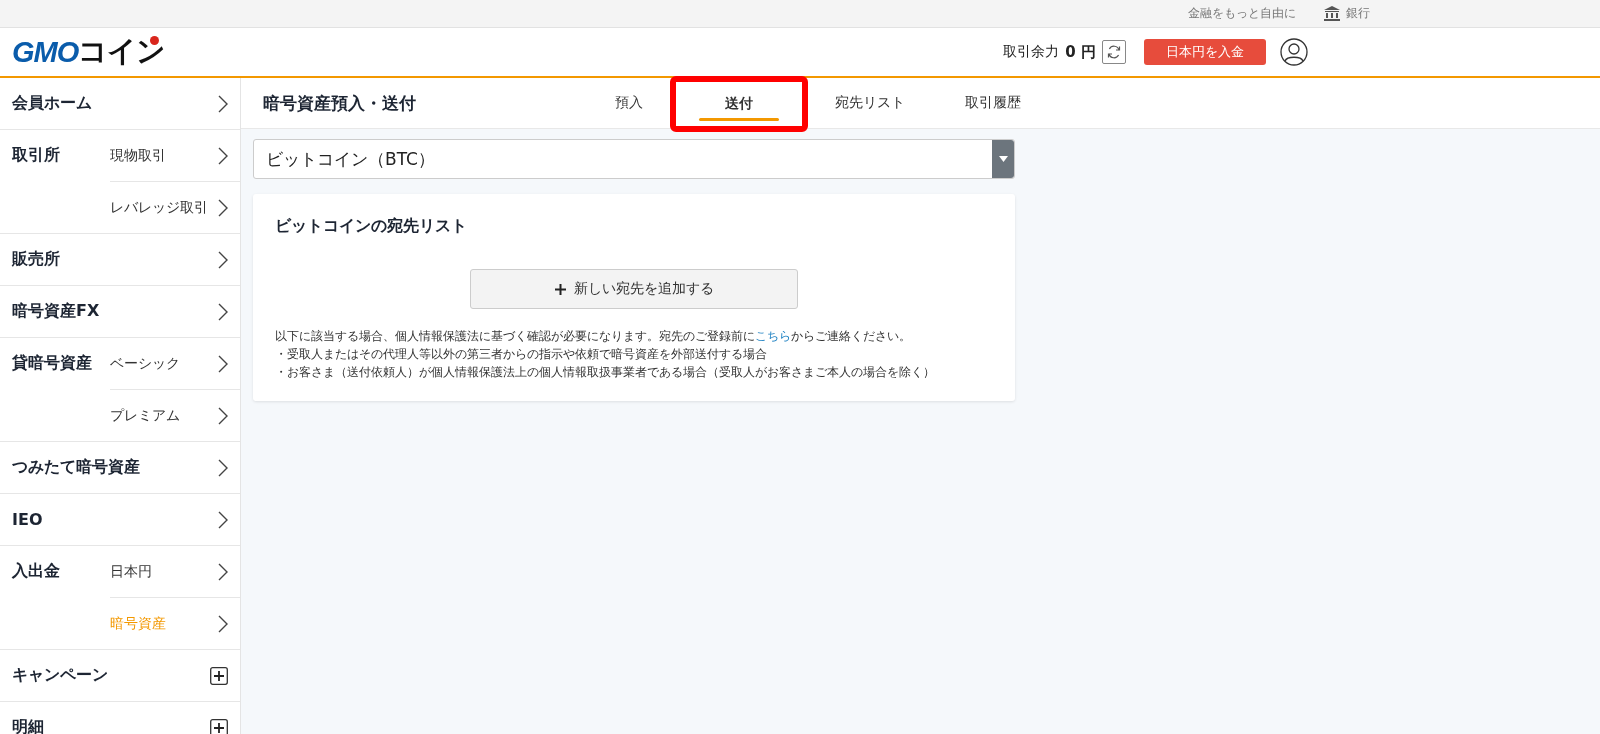 The width and height of the screenshot is (1600, 734). I want to click on sidebar-item: IEO, so click(120, 519).